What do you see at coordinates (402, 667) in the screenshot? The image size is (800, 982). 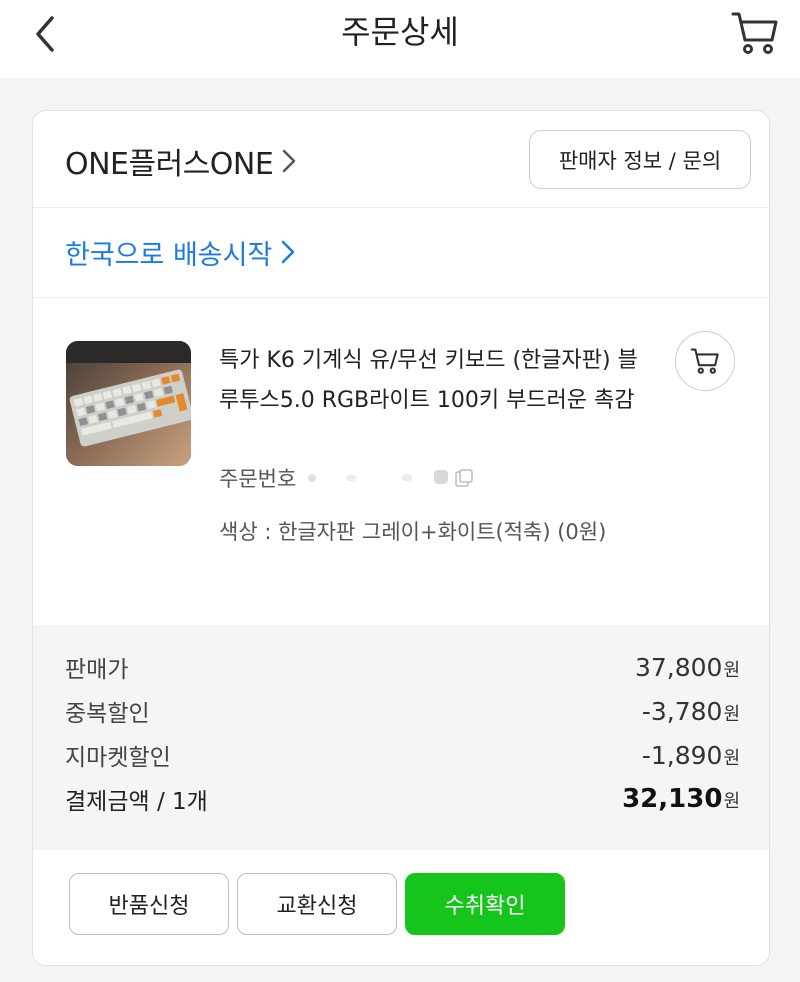 I see `price-row-sale: 판매가 37,800원` at bounding box center [402, 667].